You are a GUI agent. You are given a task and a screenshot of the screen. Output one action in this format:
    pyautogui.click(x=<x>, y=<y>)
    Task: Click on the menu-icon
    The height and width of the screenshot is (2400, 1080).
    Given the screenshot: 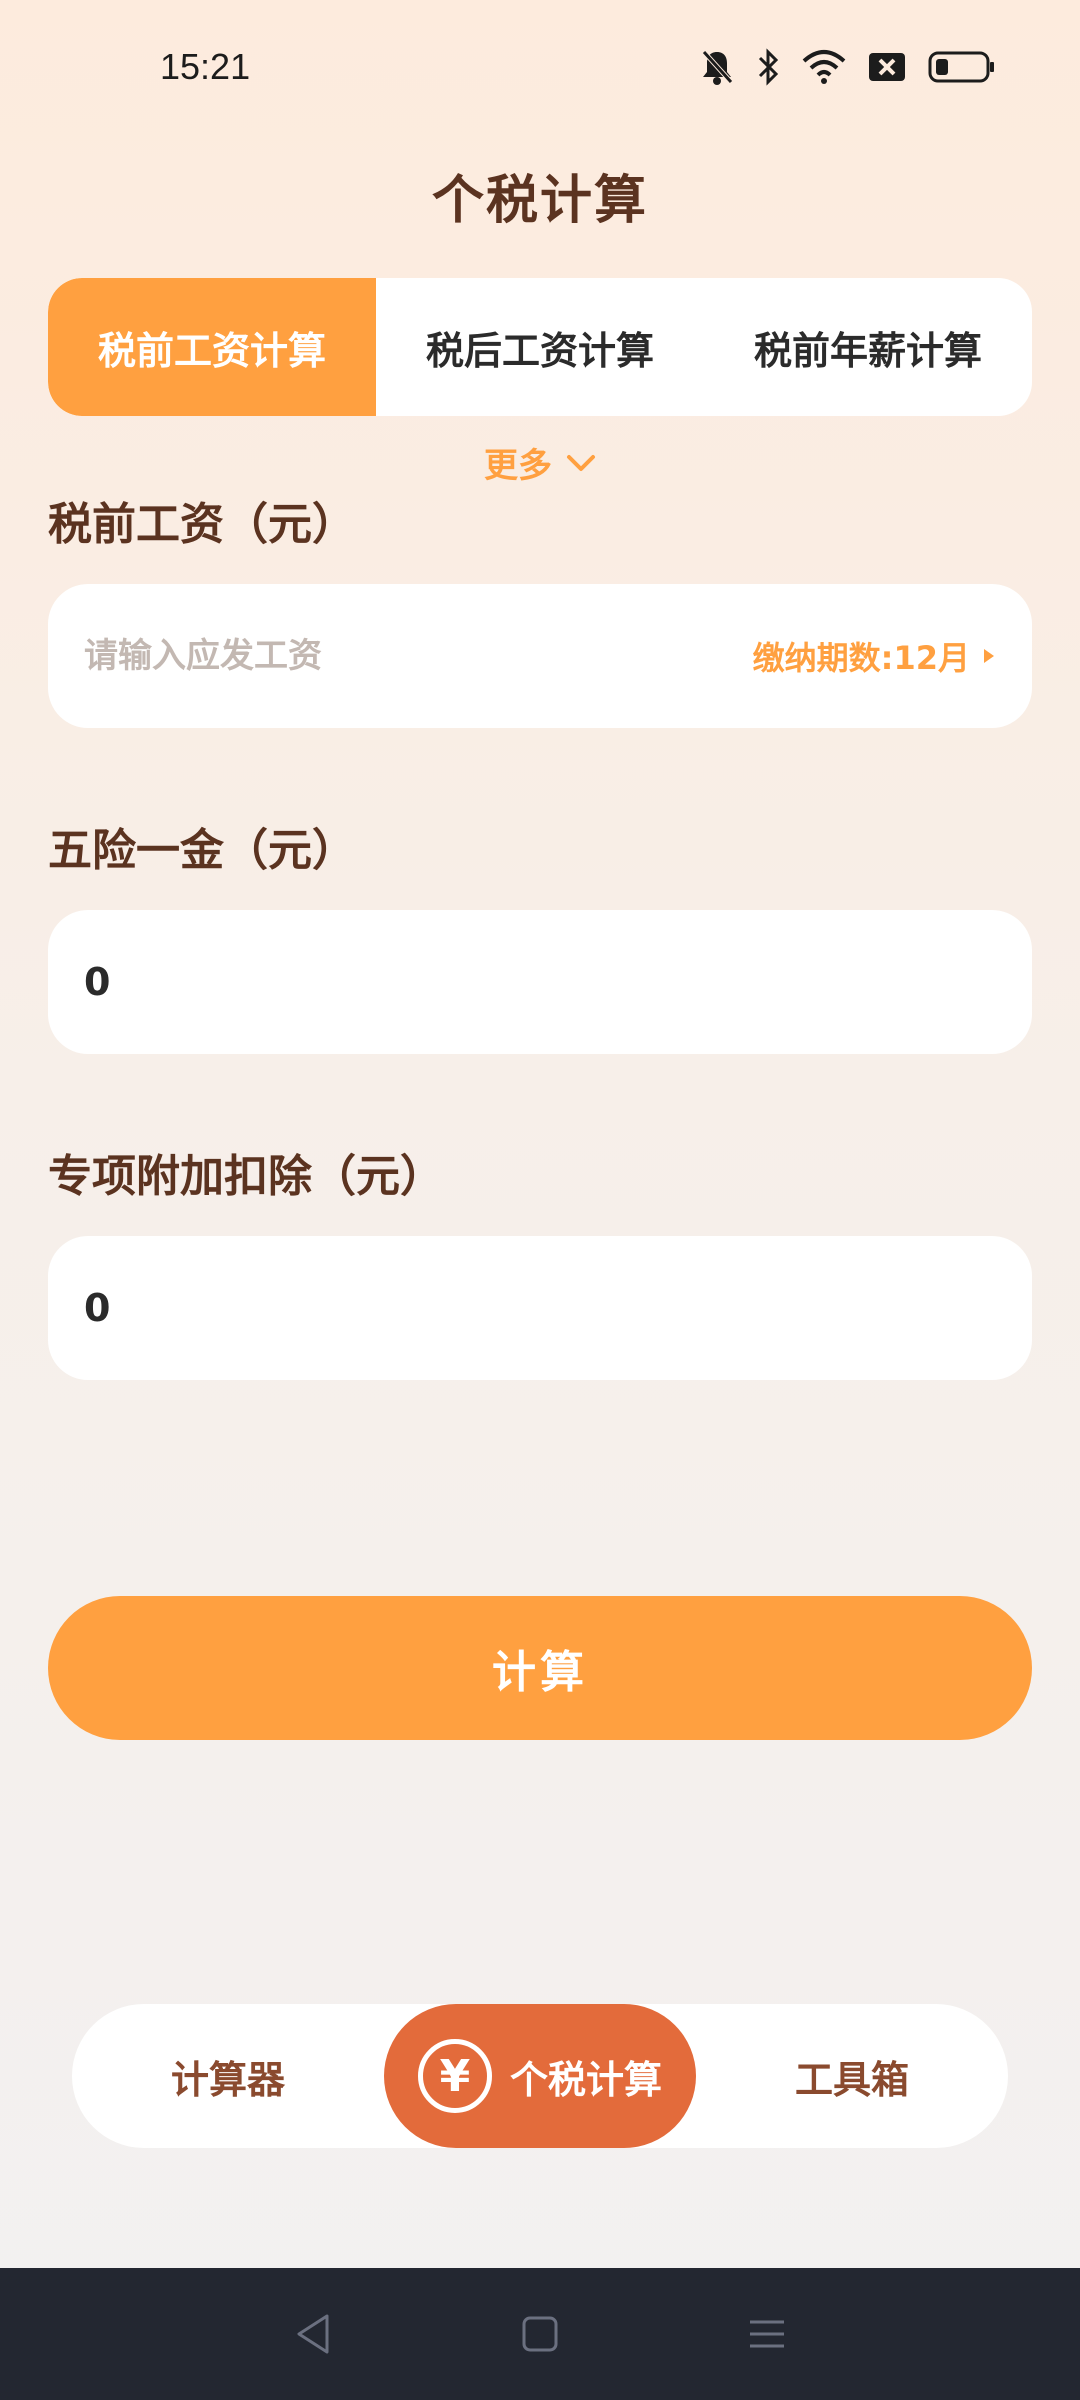 What is the action you would take?
    pyautogui.click(x=767, y=2334)
    